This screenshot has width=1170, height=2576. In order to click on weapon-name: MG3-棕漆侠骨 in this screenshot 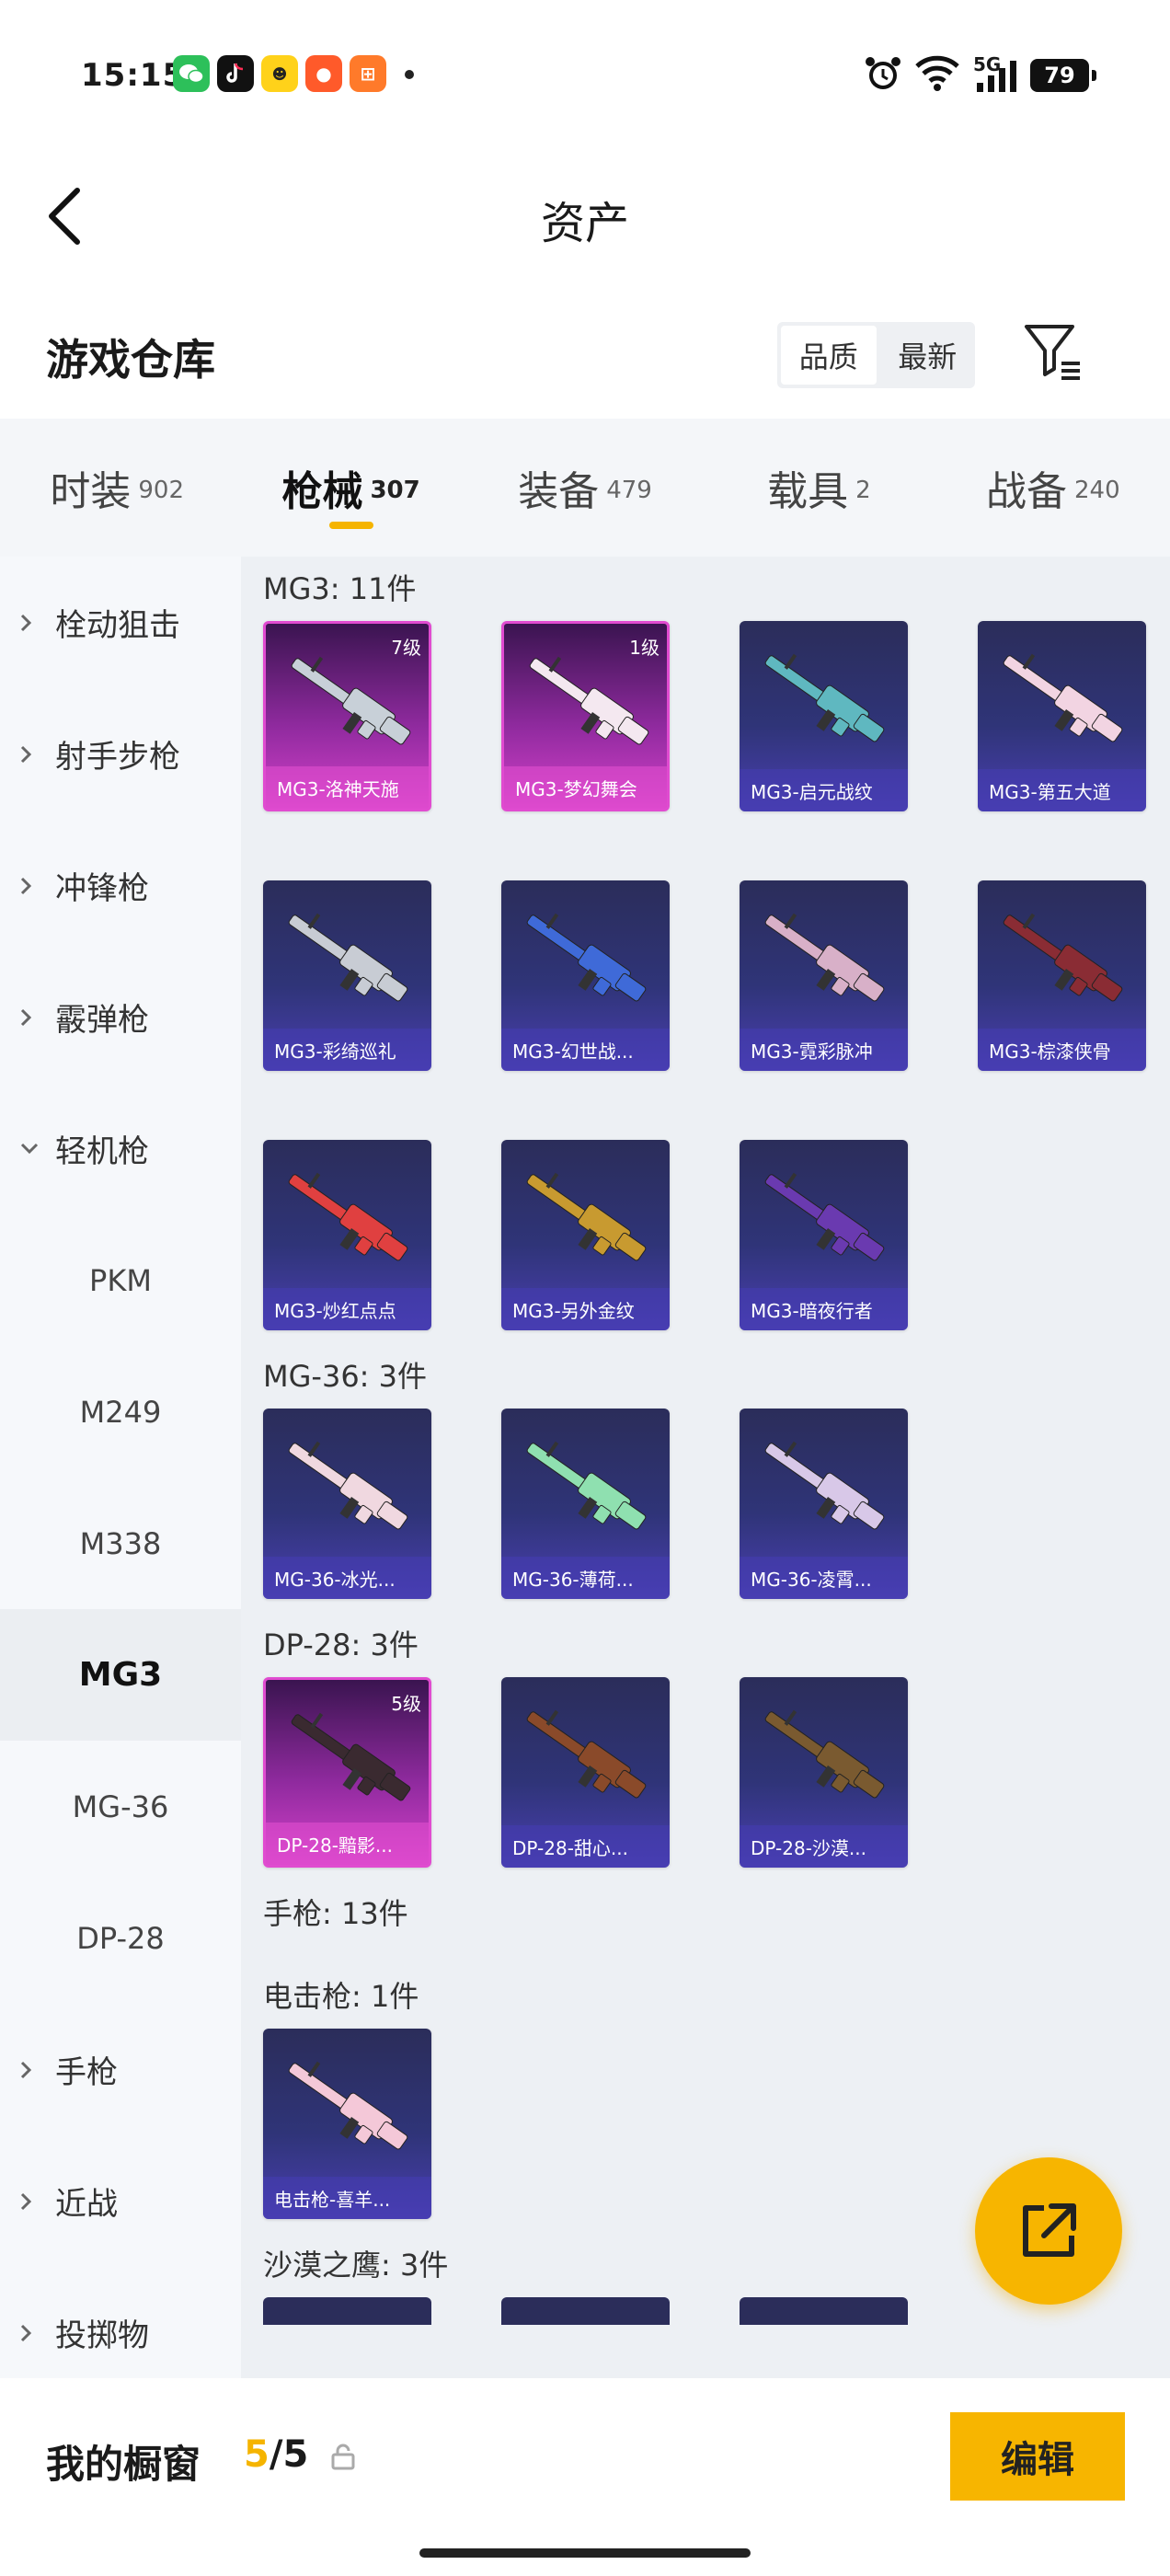, I will do `click(1062, 1050)`.